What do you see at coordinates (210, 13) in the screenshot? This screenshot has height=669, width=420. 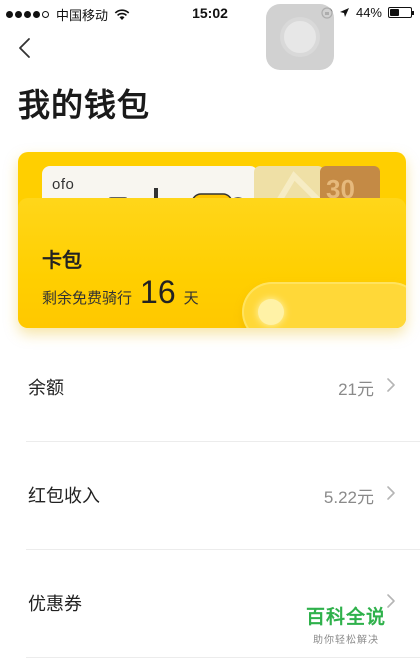 I see `status-bar: 中国移动 15:02 44%` at bounding box center [210, 13].